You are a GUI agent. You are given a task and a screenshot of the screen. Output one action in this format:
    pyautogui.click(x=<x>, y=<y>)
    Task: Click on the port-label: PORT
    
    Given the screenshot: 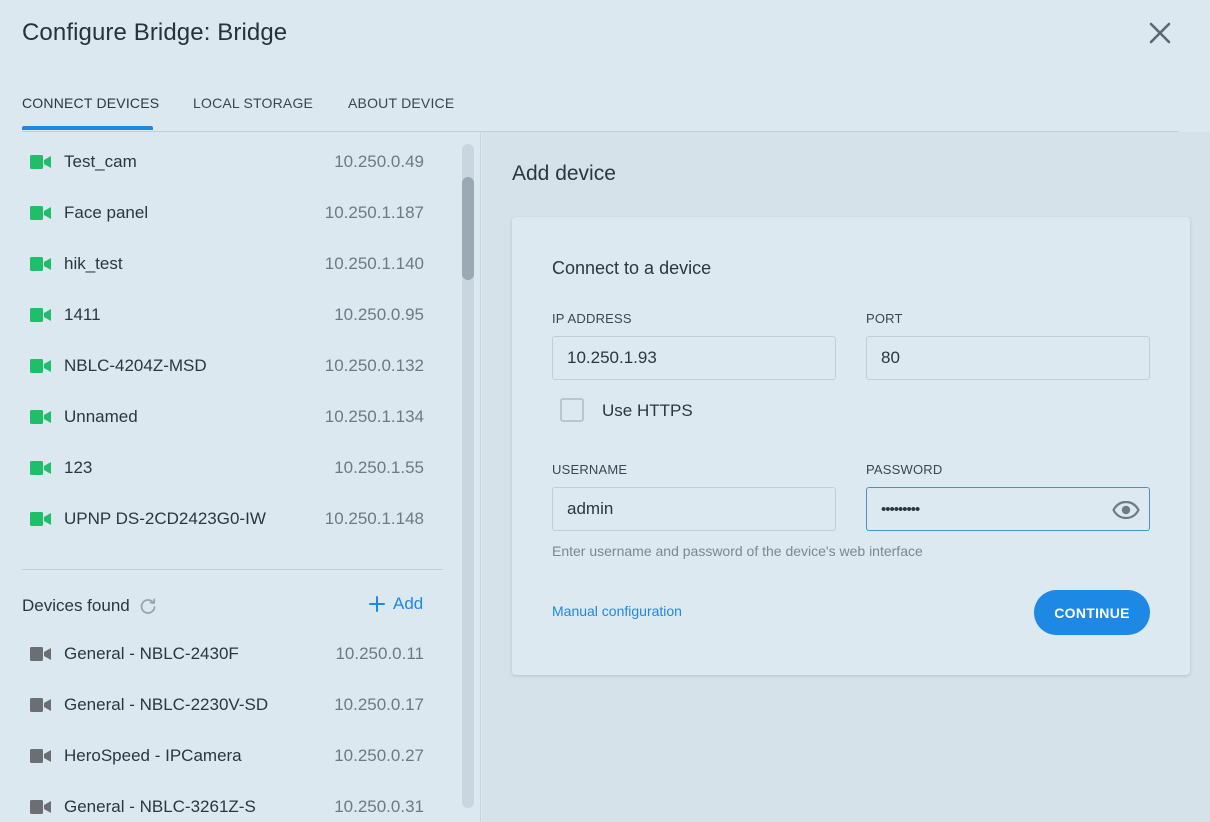 What is the action you would take?
    pyautogui.click(x=884, y=318)
    